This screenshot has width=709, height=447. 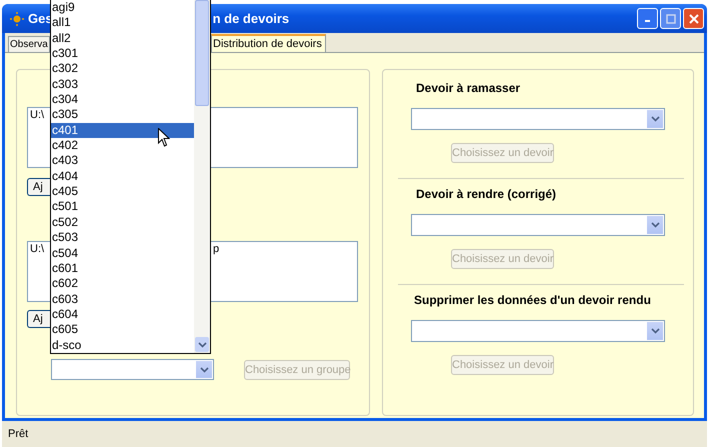 What do you see at coordinates (251, 18) in the screenshot?
I see `window-title: n de devoirs` at bounding box center [251, 18].